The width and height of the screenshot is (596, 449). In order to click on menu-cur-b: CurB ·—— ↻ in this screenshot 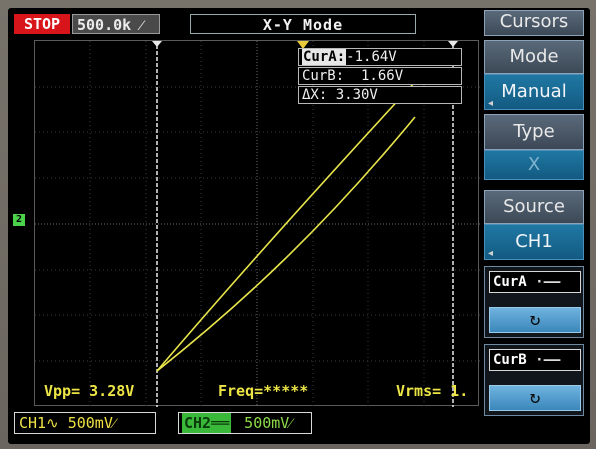, I will do `click(534, 380)`.